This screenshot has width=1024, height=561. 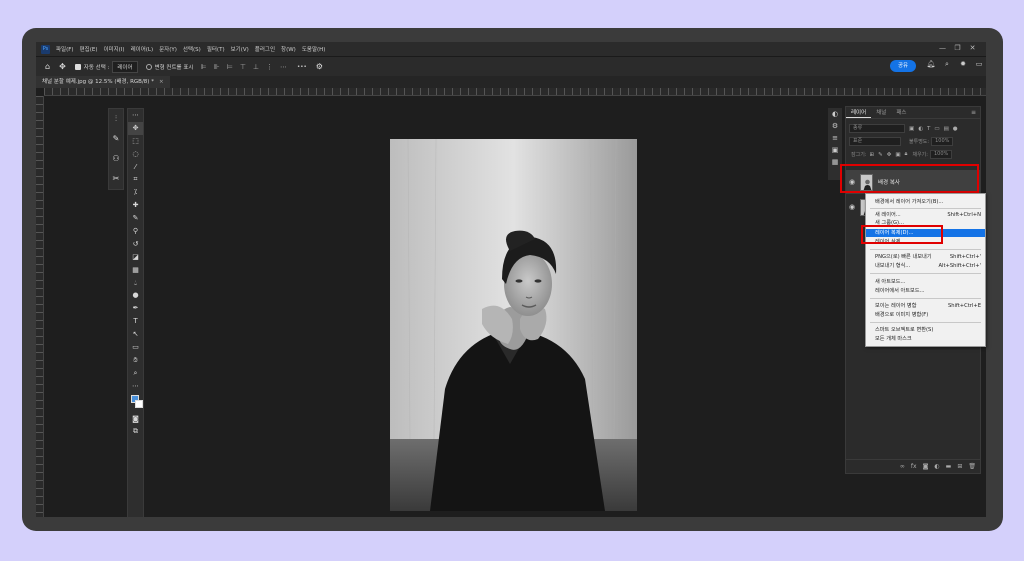 I want to click on menu-item-new-layer: 새 레이어... Shift+Ctrl+N, so click(x=925, y=215).